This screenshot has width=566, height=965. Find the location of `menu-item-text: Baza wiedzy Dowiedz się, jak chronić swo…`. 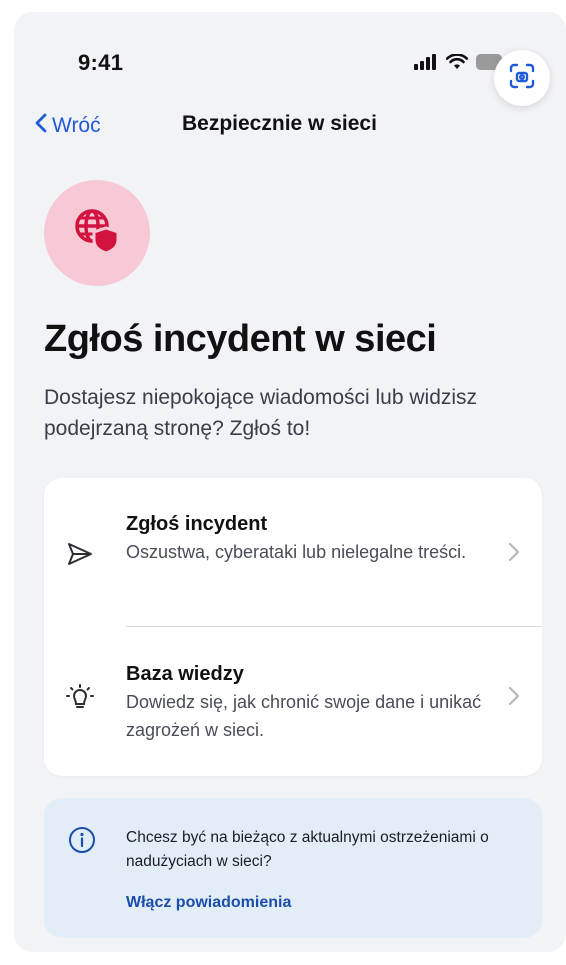

menu-item-text: Baza wiedzy Dowiedz się, jak chronić swo… is located at coordinates (306, 702).